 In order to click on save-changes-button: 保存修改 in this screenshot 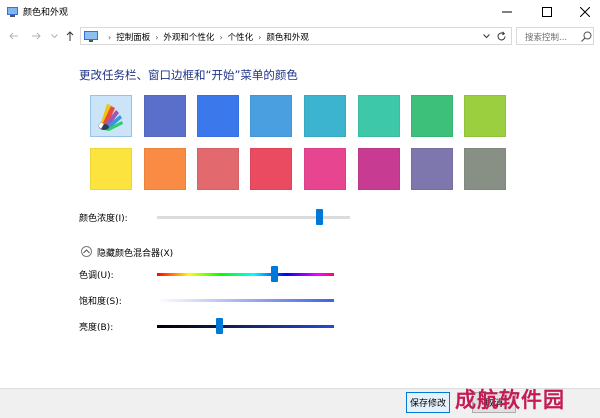, I will do `click(428, 402)`.